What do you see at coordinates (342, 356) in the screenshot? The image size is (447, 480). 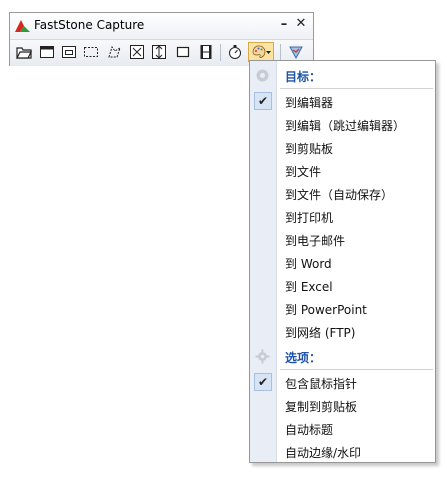 I see `menu-header-options: 选项：` at bounding box center [342, 356].